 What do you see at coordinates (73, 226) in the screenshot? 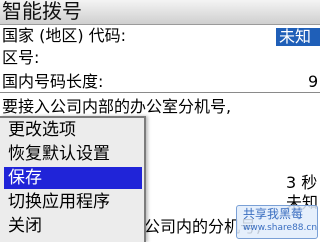
I see `menu-item-close: 关闭` at bounding box center [73, 226].